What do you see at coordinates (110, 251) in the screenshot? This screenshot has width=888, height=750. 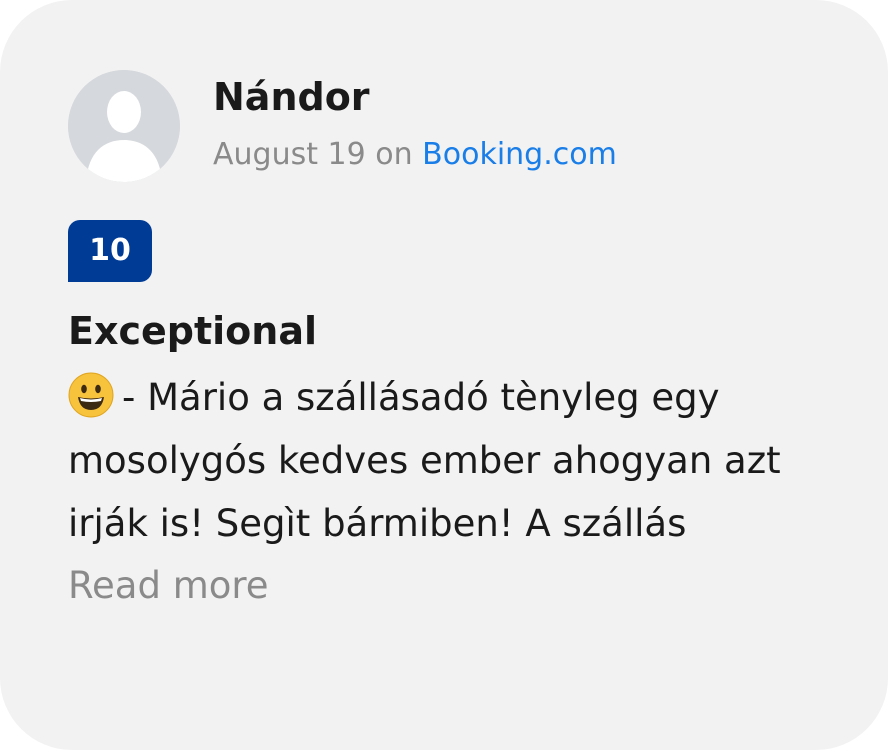 I see `score-badge: 10` at bounding box center [110, 251].